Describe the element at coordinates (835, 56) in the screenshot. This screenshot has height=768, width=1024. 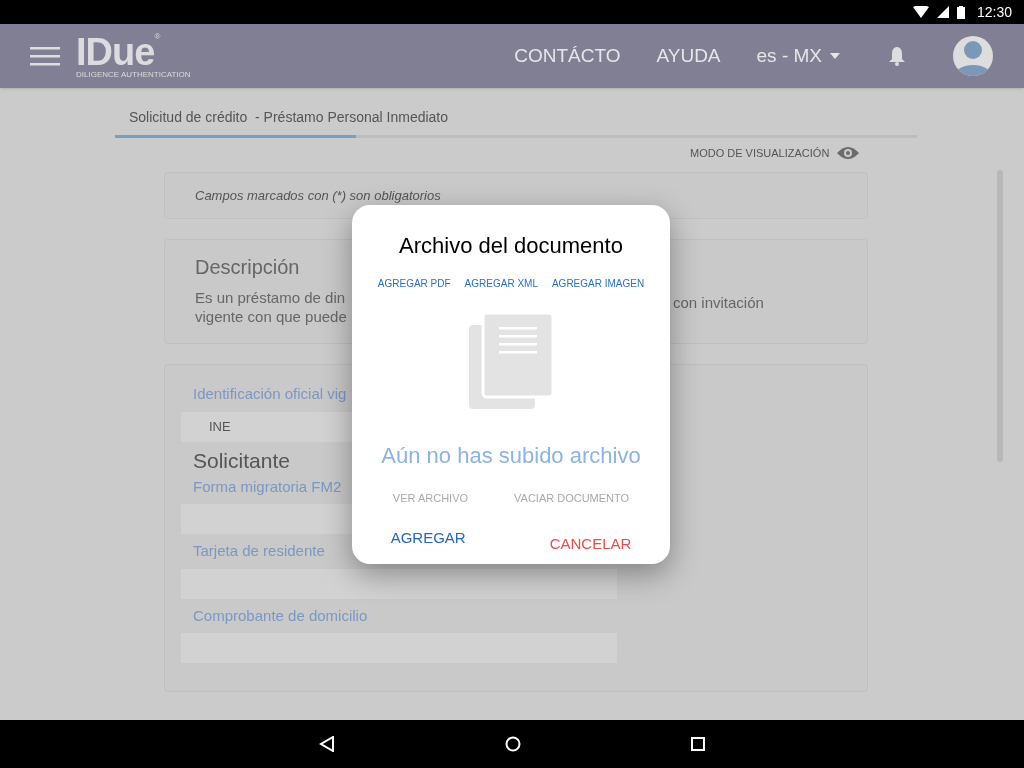
I see `caret-icon` at that location.